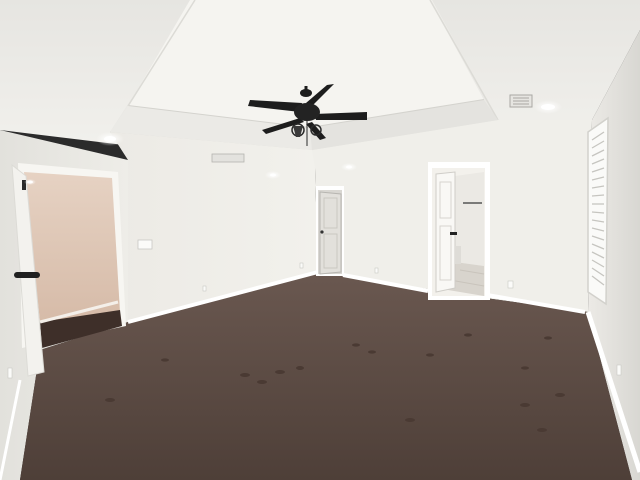 Image resolution: width=640 pixels, height=480 pixels. Describe the element at coordinates (72, 247) in the screenshot. I see `left-doorway-interior` at that location.